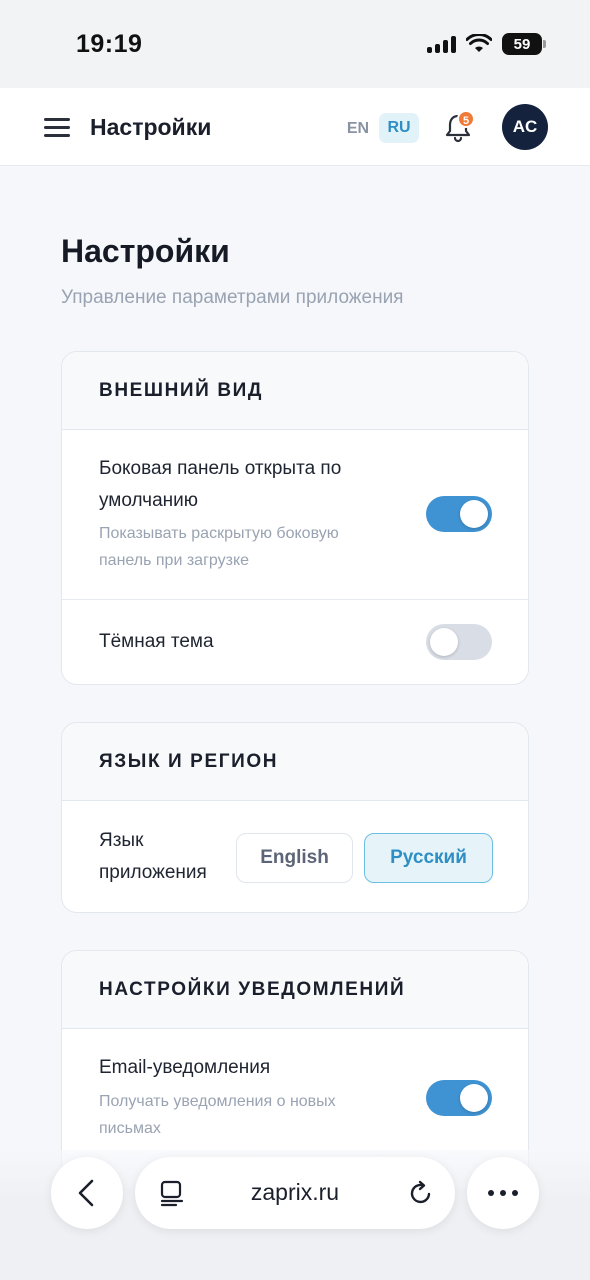 The image size is (590, 1280). Describe the element at coordinates (295, 127) in the screenshot. I see `top-app-bar: Настройки EN RU 5 AC` at that location.